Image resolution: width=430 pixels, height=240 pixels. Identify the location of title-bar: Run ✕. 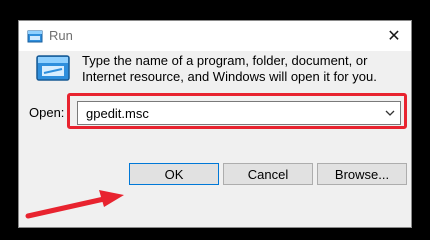
(215, 36).